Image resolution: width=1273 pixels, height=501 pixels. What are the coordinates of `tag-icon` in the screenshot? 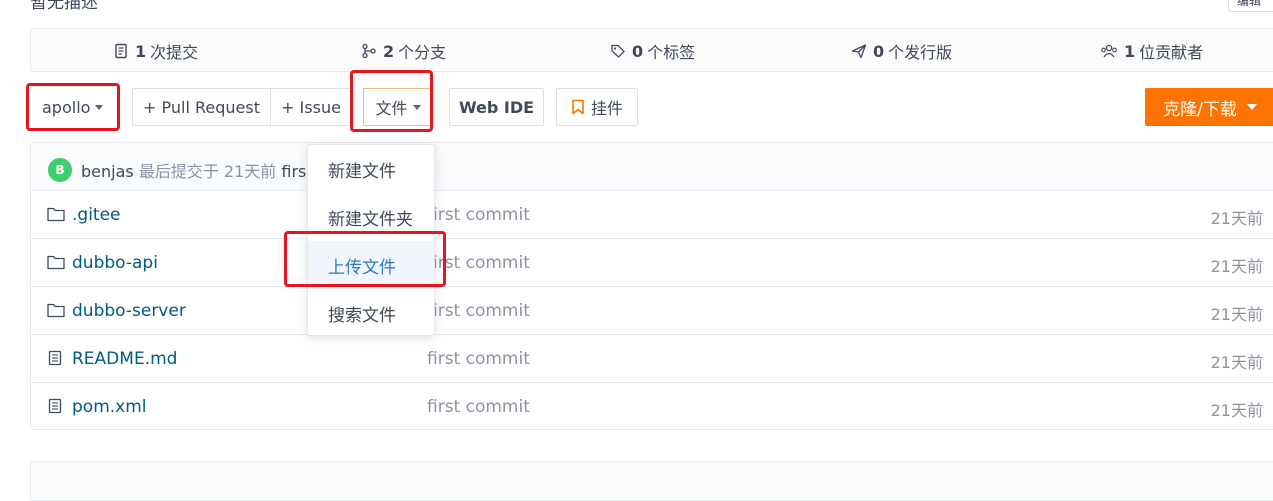 It's located at (618, 51).